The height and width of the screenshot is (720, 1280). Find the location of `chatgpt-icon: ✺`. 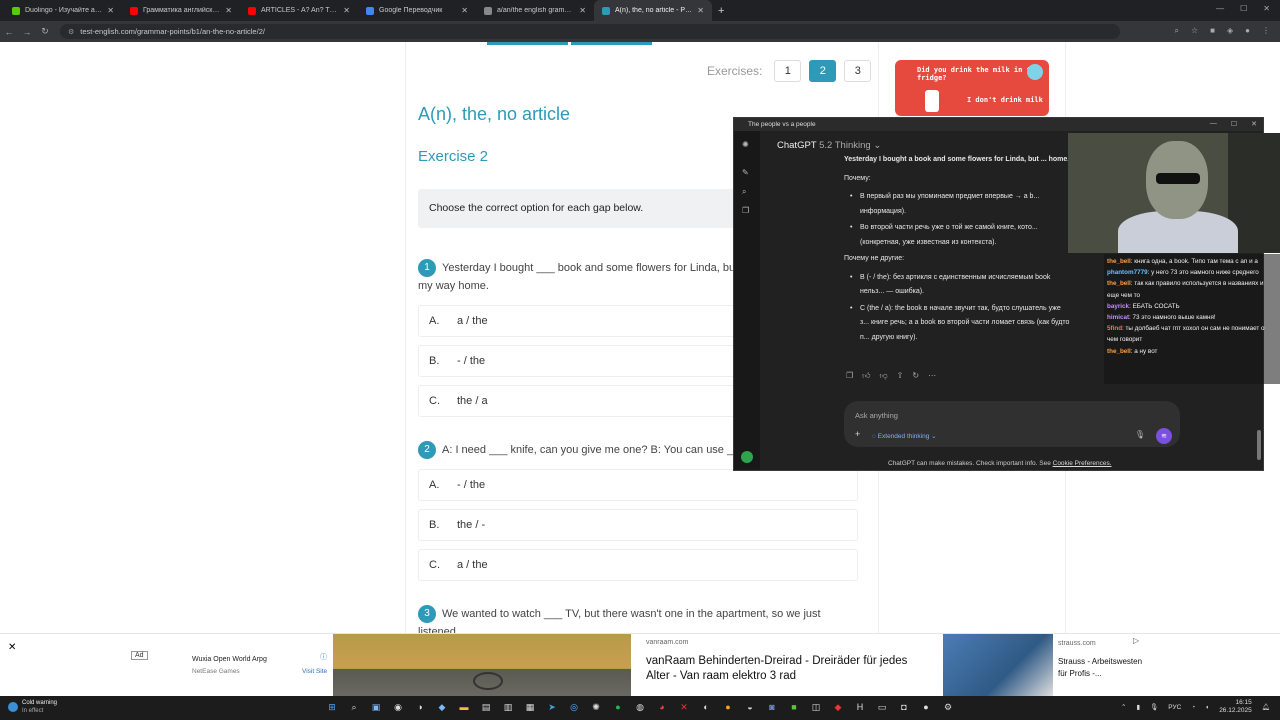

chatgpt-icon: ✺ is located at coordinates (596, 707).